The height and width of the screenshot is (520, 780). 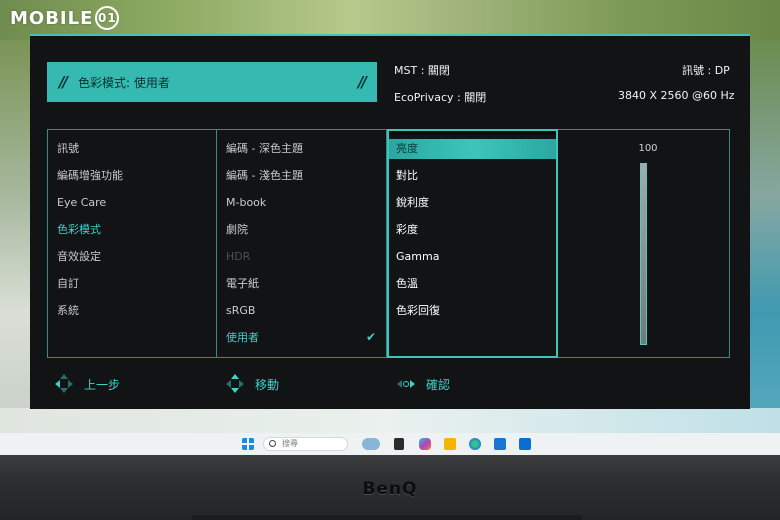 I want to click on mst-status: MST : 關閉, so click(x=422, y=70).